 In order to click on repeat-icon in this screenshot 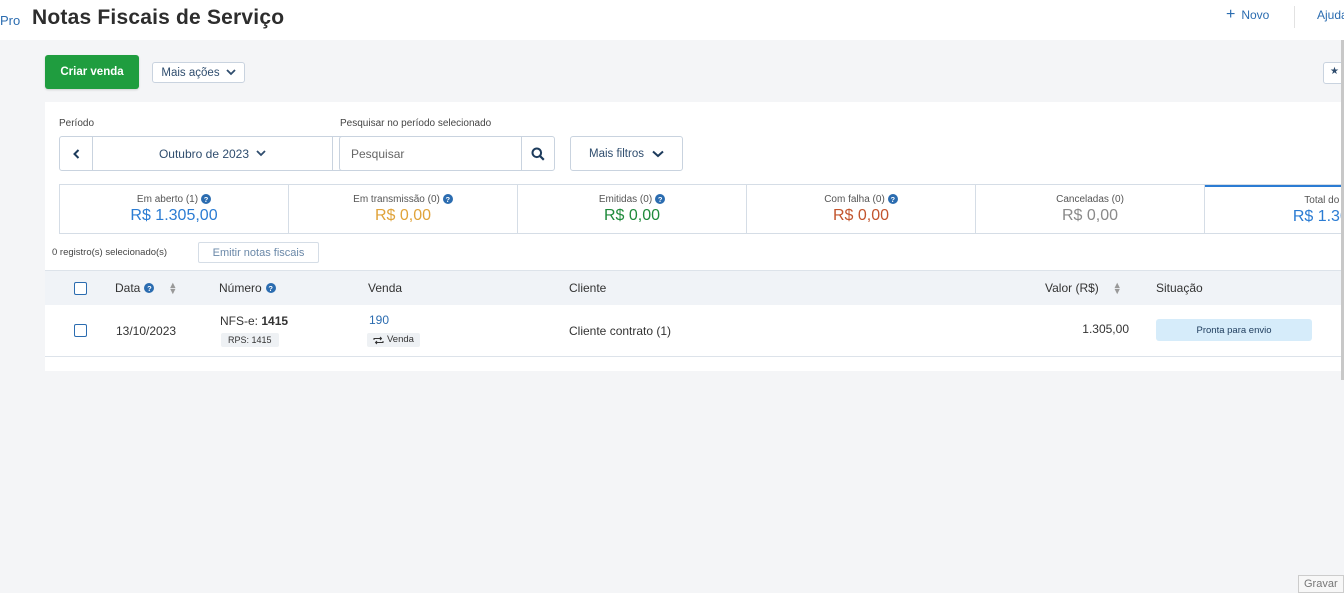, I will do `click(378, 340)`.